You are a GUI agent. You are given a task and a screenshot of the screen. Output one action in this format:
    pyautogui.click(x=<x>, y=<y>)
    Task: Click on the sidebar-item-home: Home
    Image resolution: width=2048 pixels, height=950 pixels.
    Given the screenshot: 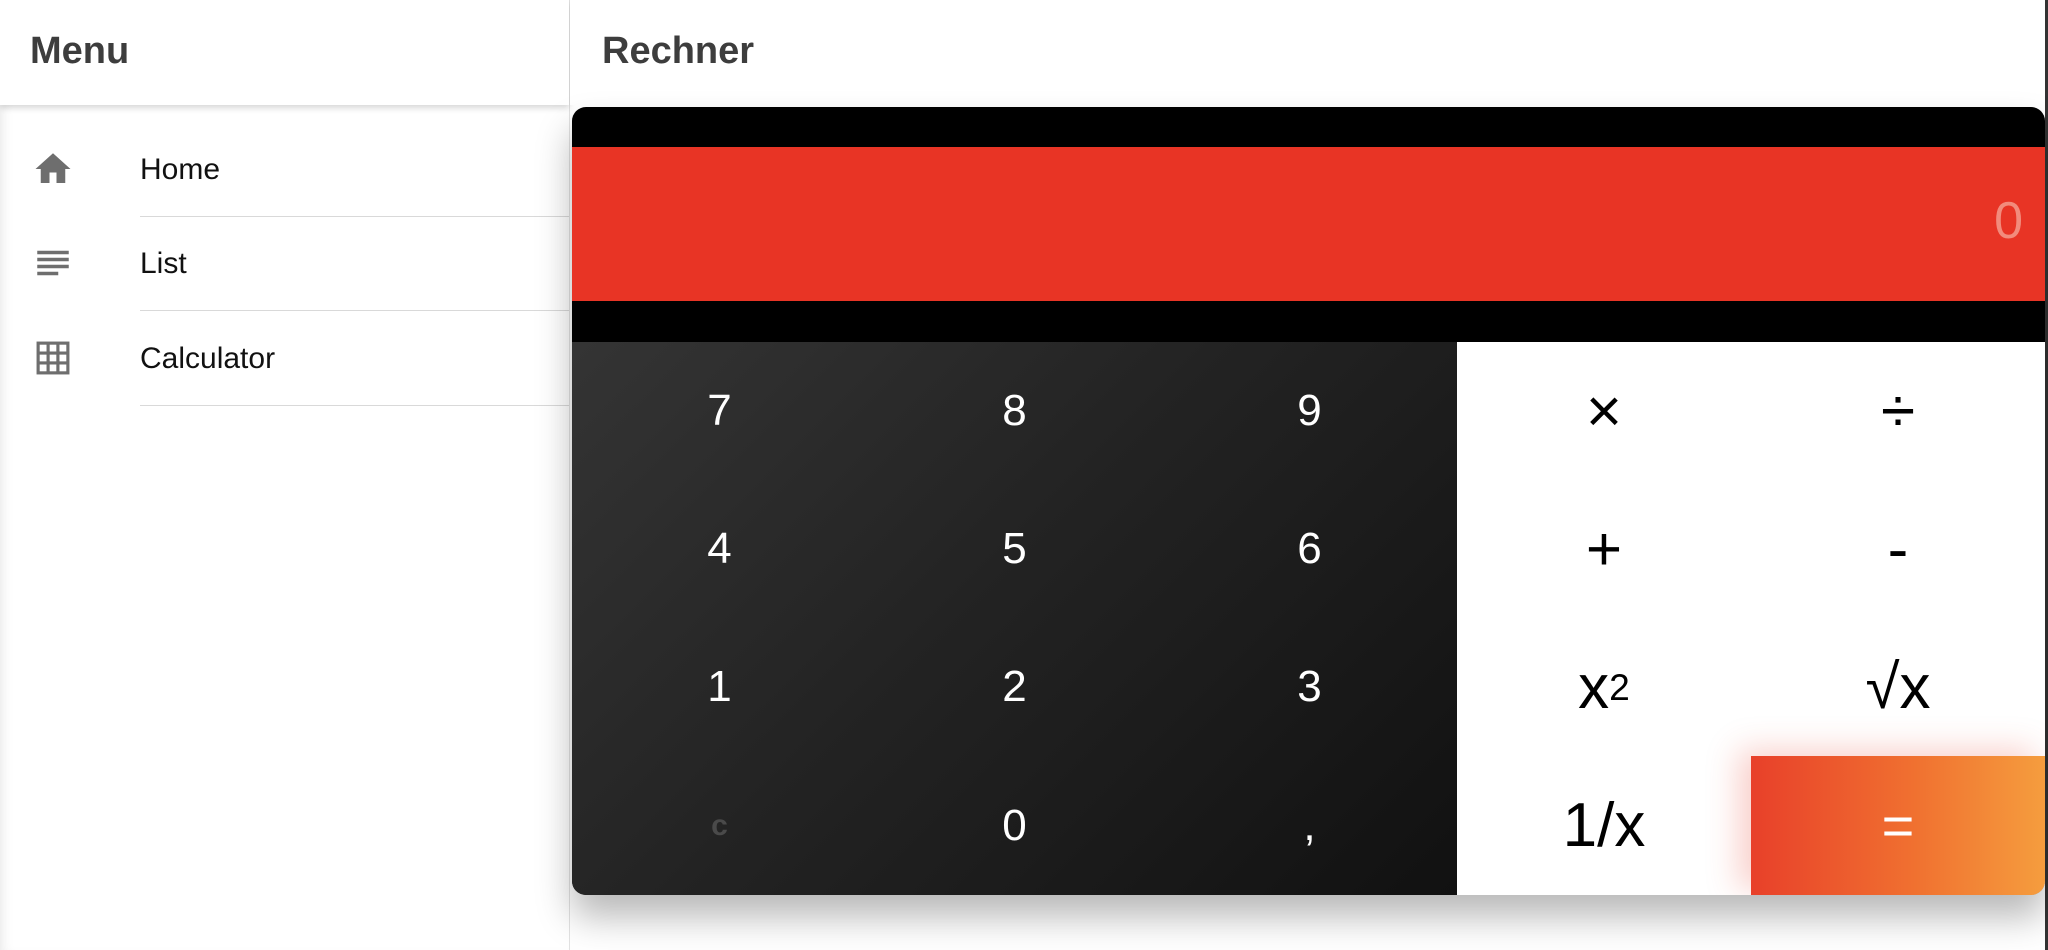 What is the action you would take?
    pyautogui.click(x=284, y=170)
    